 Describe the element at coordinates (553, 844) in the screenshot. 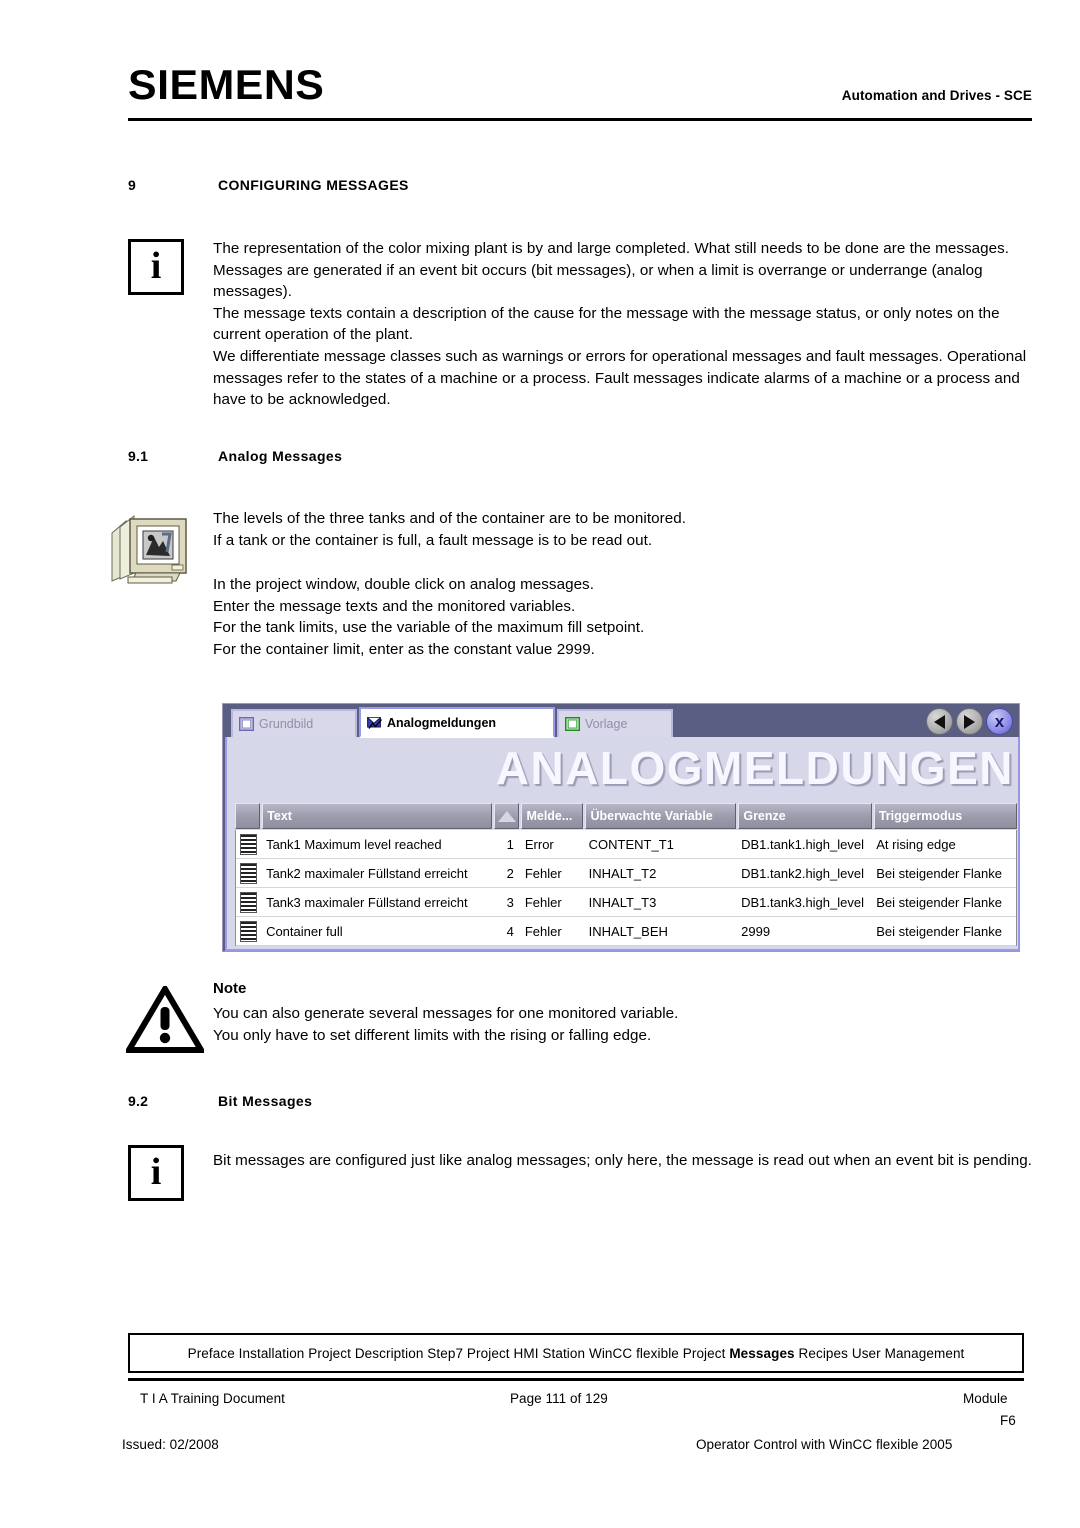

I see `cell-message-class: Error` at that location.